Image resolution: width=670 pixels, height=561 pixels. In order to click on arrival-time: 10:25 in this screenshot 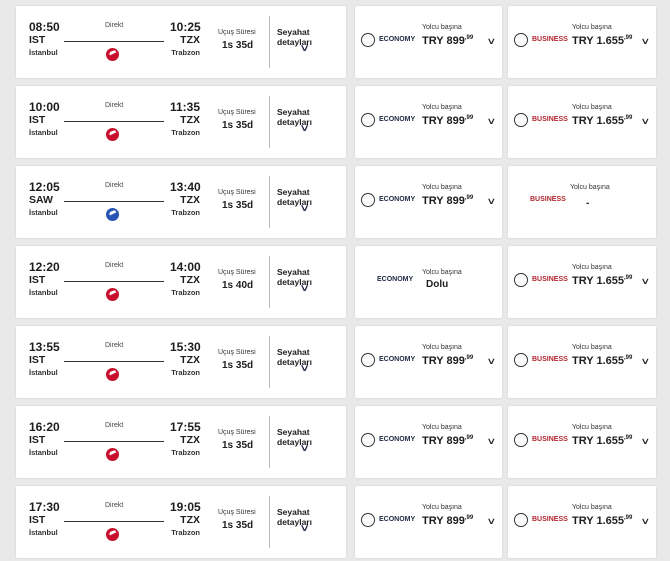, I will do `click(185, 27)`.